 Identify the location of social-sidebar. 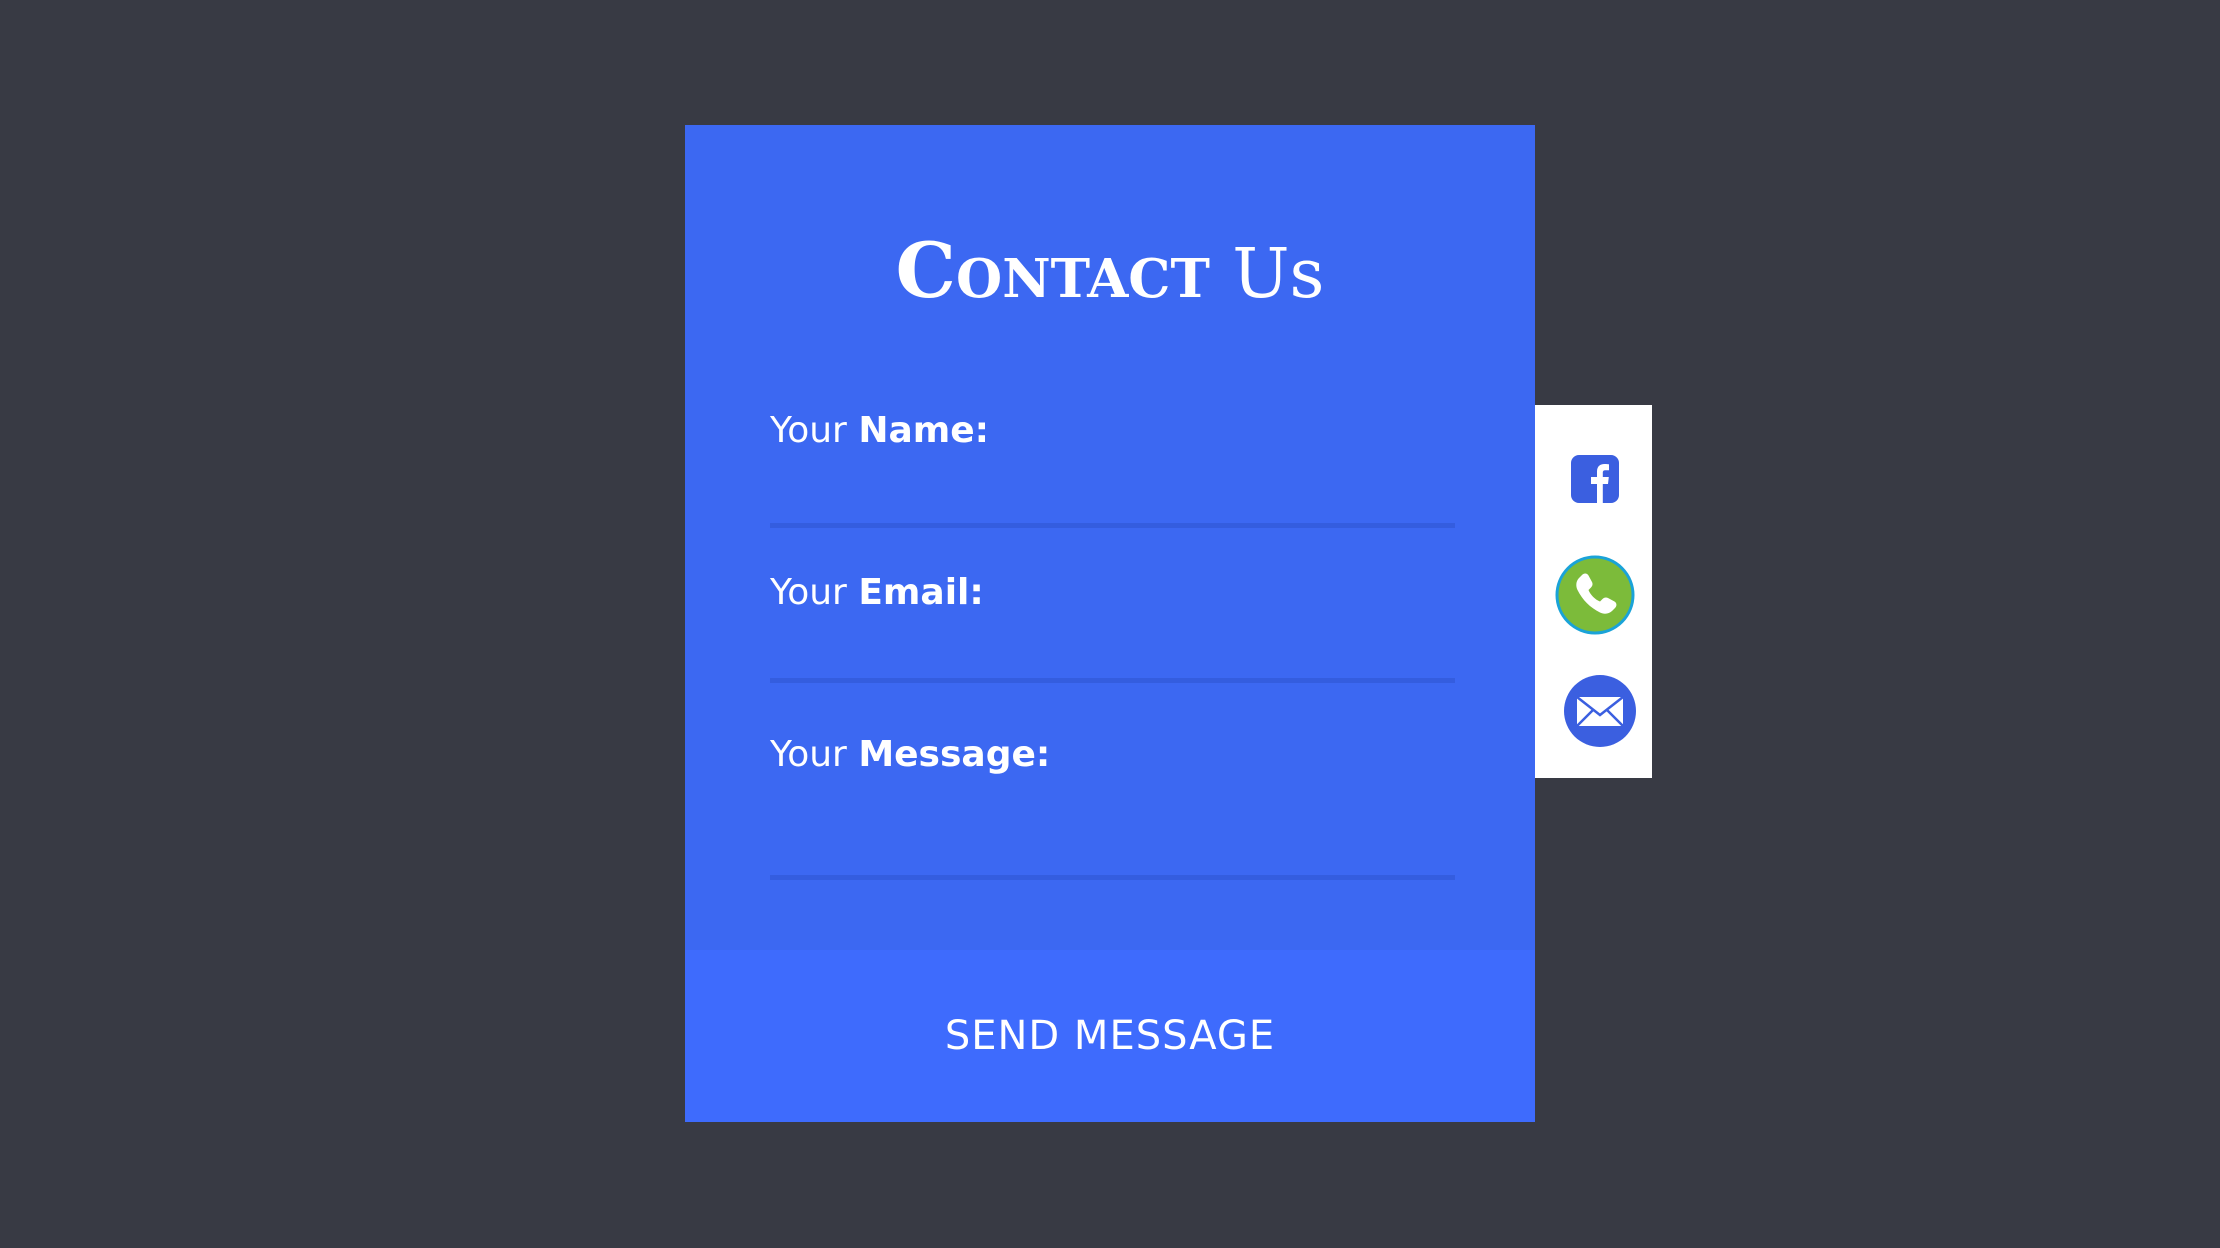
(1593, 591).